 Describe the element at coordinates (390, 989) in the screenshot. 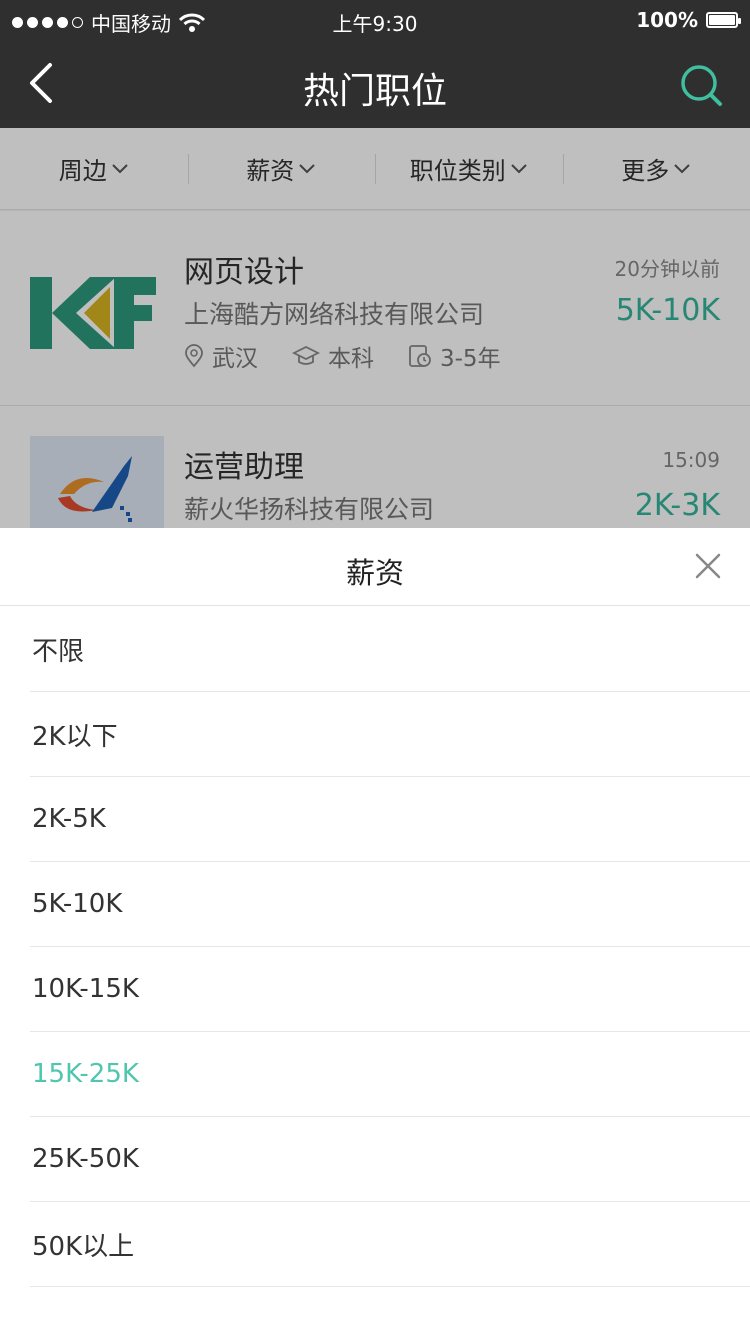

I see `salary-option: 10K-15K` at that location.